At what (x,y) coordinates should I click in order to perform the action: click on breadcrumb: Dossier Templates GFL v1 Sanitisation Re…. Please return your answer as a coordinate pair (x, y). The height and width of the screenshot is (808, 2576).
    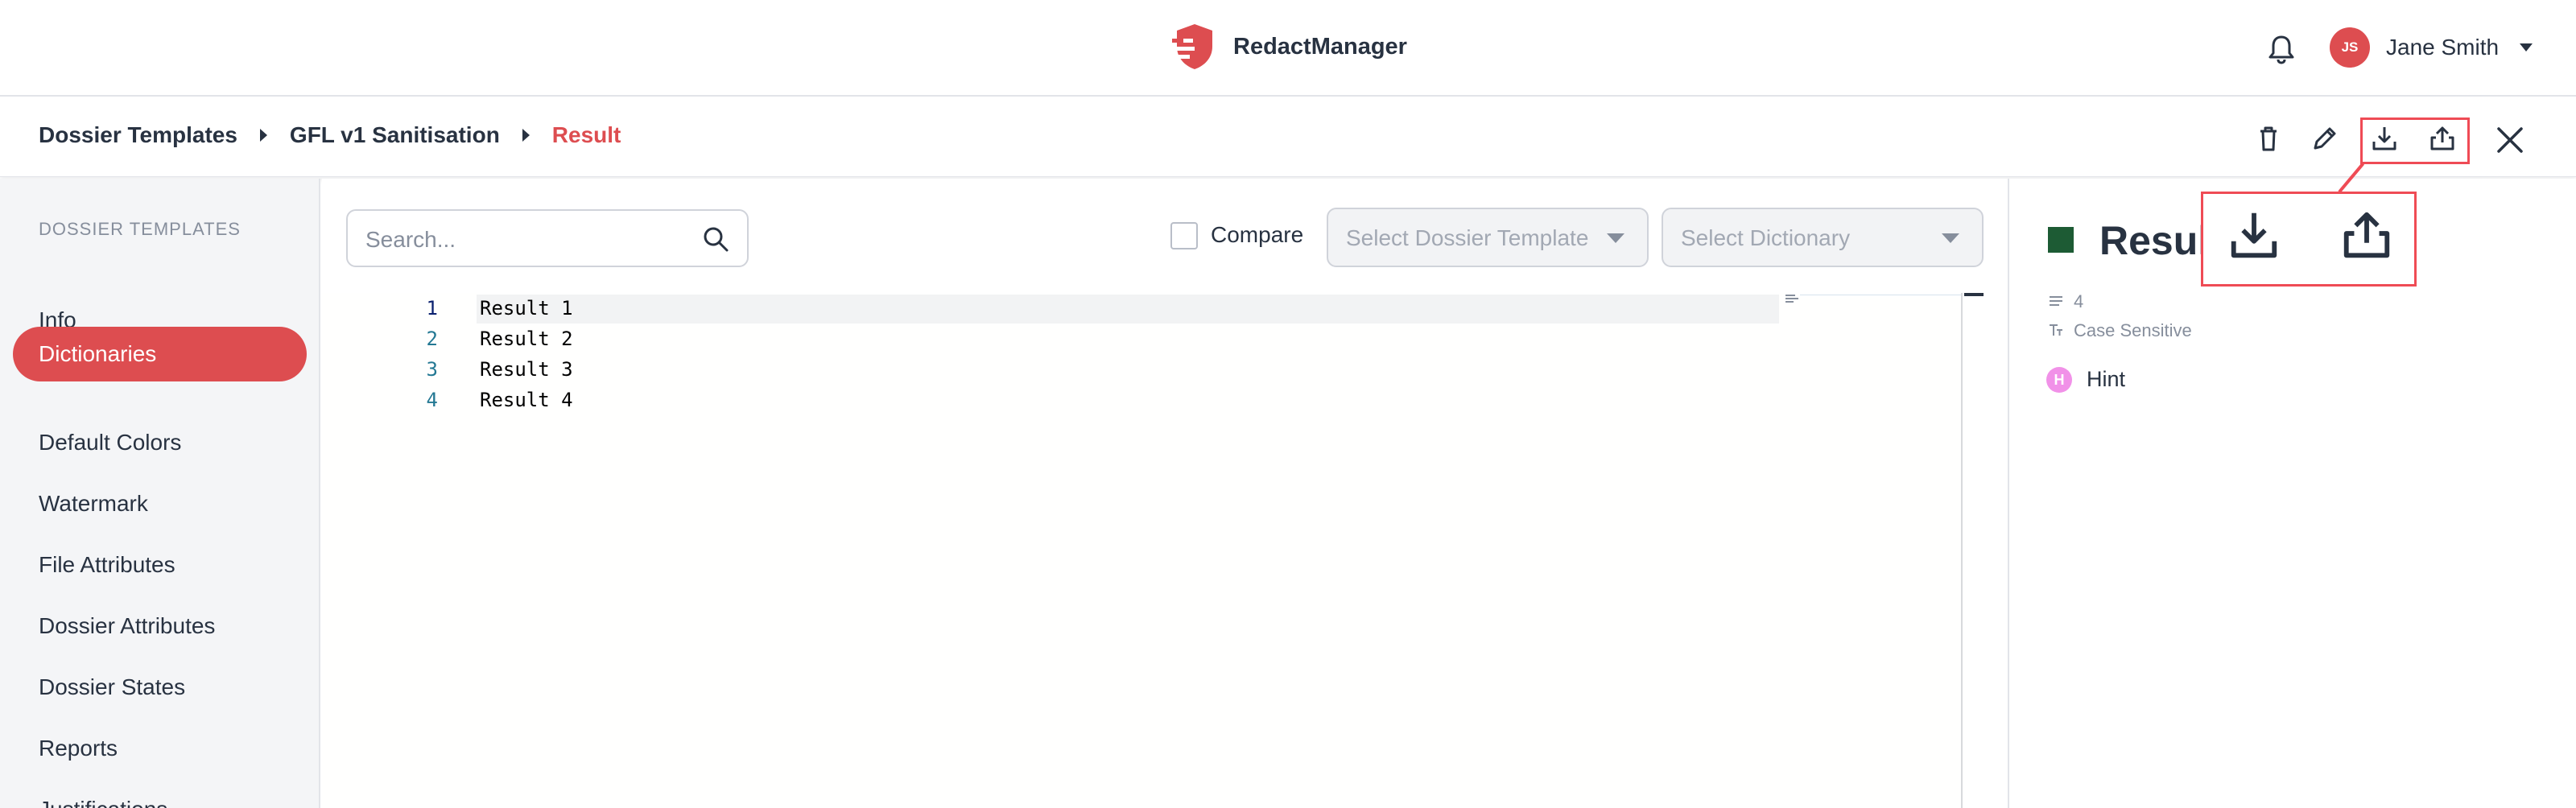
    Looking at the image, I should click on (330, 135).